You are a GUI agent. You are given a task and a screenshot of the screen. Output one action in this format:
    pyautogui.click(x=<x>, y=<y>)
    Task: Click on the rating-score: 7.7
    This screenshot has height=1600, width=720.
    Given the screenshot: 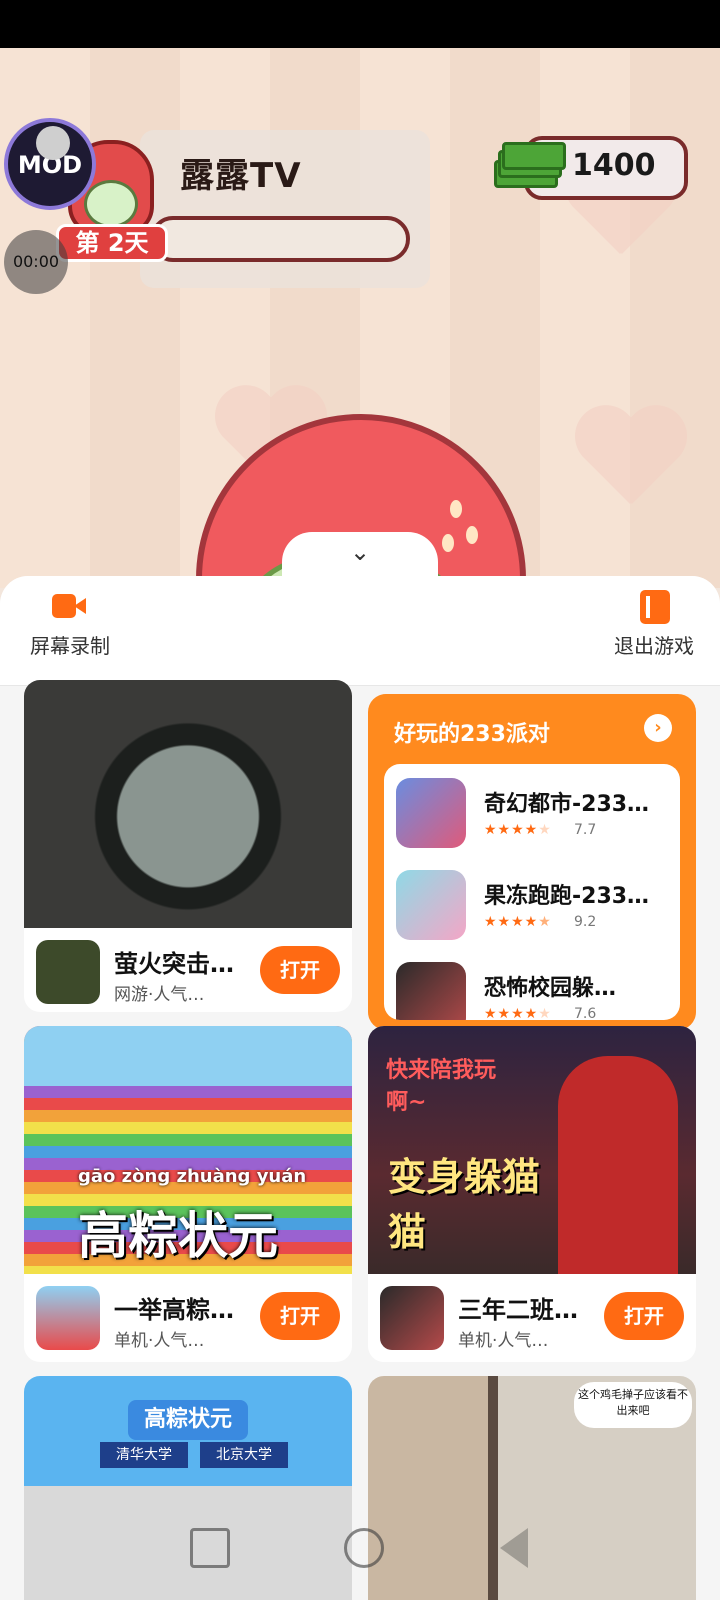 What is the action you would take?
    pyautogui.click(x=585, y=830)
    